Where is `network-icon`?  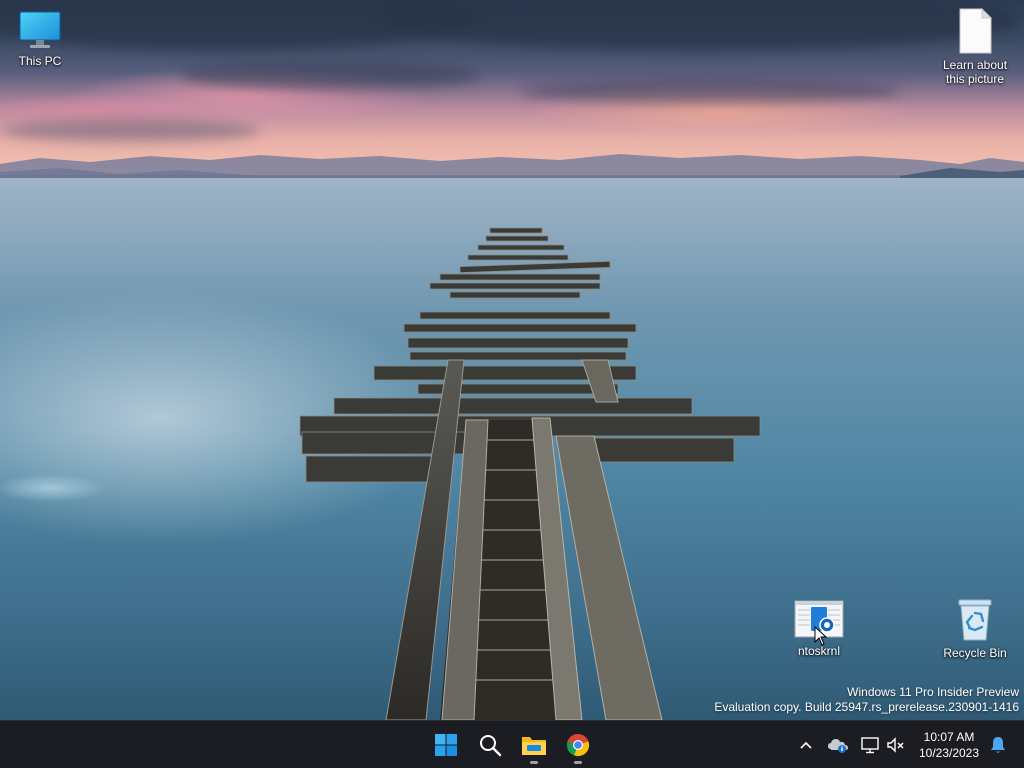
network-icon is located at coordinates (870, 745).